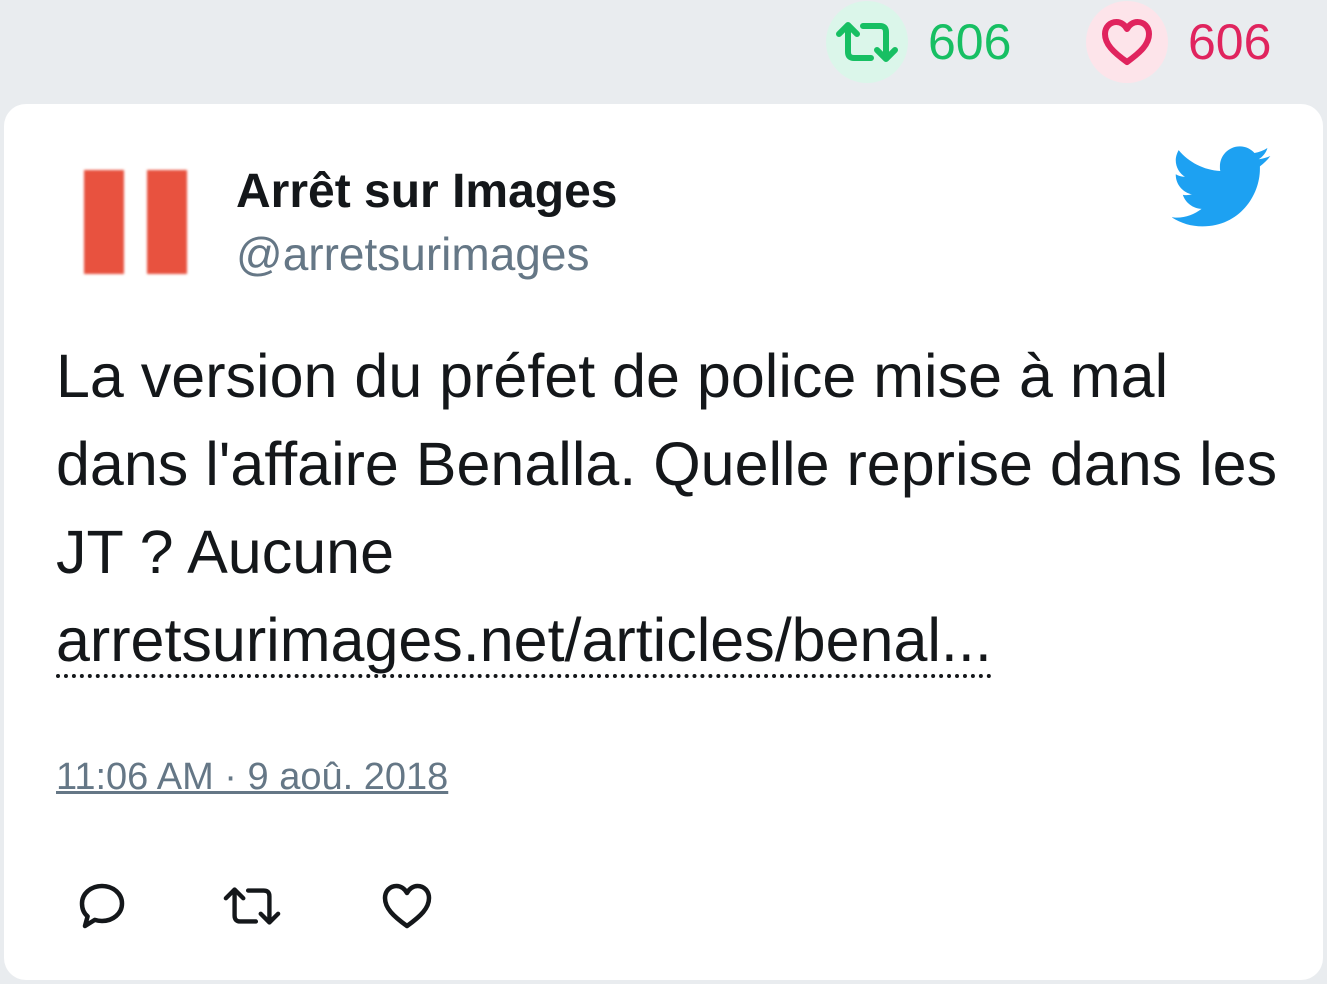 Image resolution: width=1327 pixels, height=984 pixels. Describe the element at coordinates (1178, 42) in the screenshot. I see `like-stat: 606` at that location.